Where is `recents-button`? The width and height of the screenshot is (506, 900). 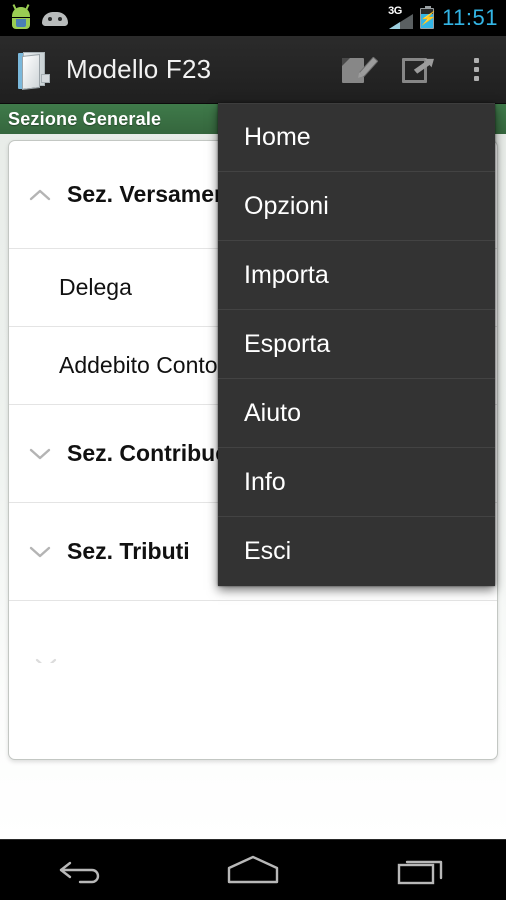 recents-button is located at coordinates (422, 870).